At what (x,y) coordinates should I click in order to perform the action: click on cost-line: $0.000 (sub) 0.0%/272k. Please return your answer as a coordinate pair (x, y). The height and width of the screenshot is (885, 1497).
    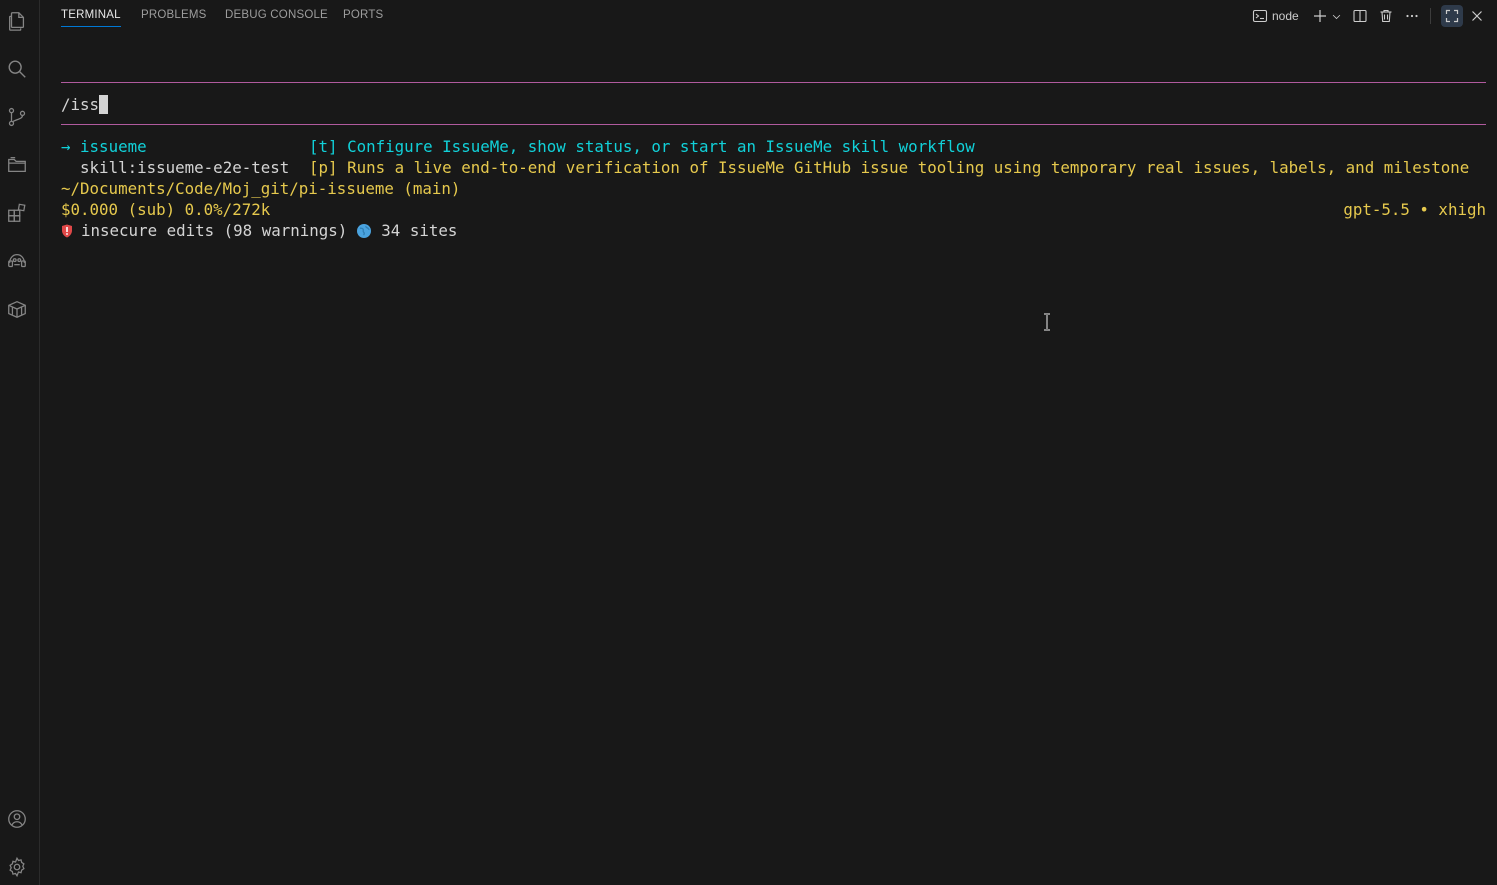
    Looking at the image, I should click on (166, 209).